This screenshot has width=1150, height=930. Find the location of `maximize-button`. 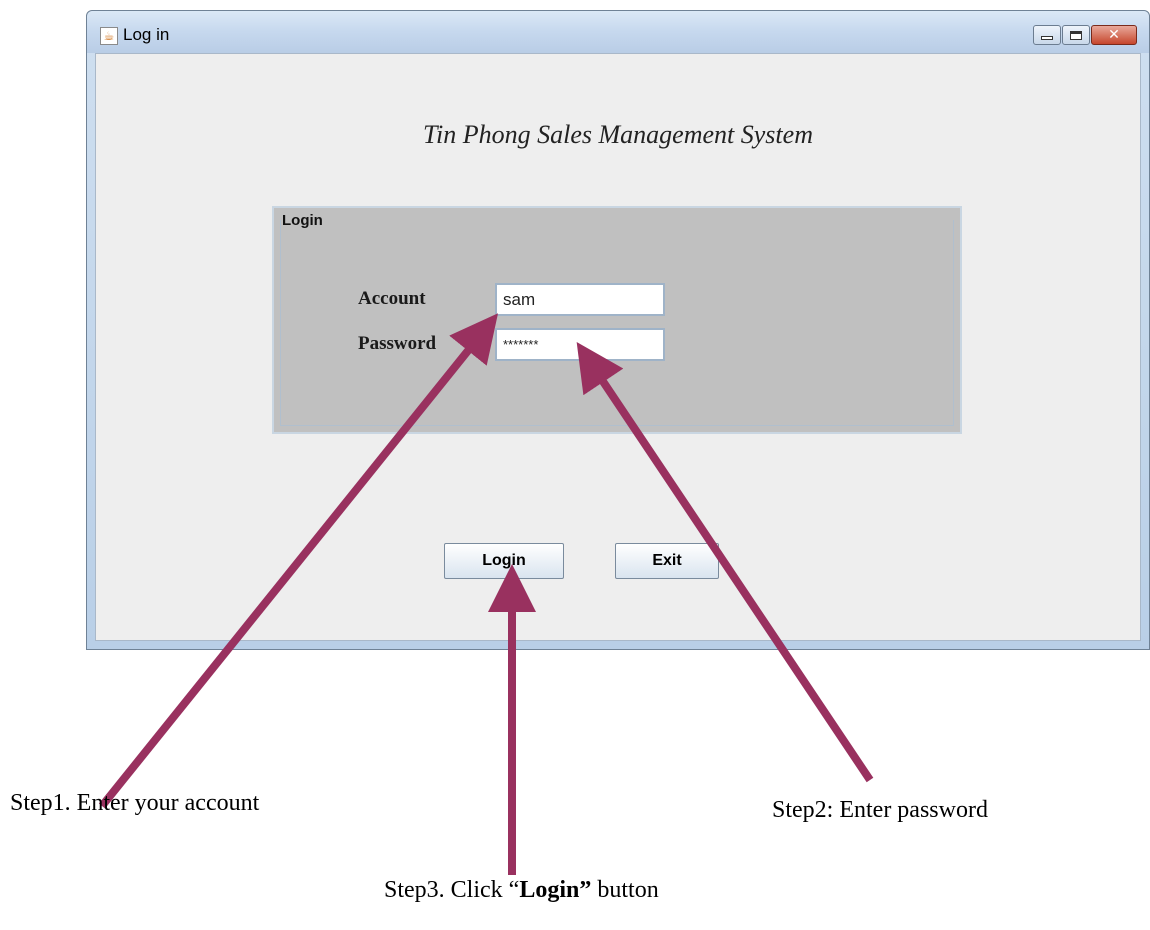

maximize-button is located at coordinates (1076, 35).